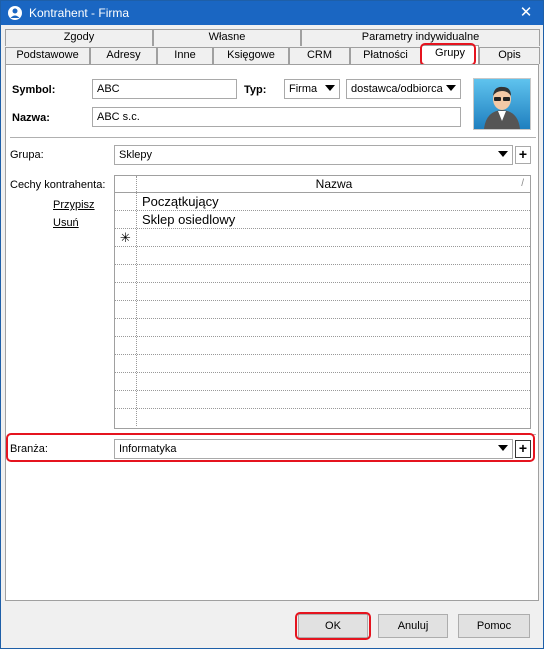 This screenshot has height=649, width=544. I want to click on tab-podstawowe: Podstawowe, so click(47, 55).